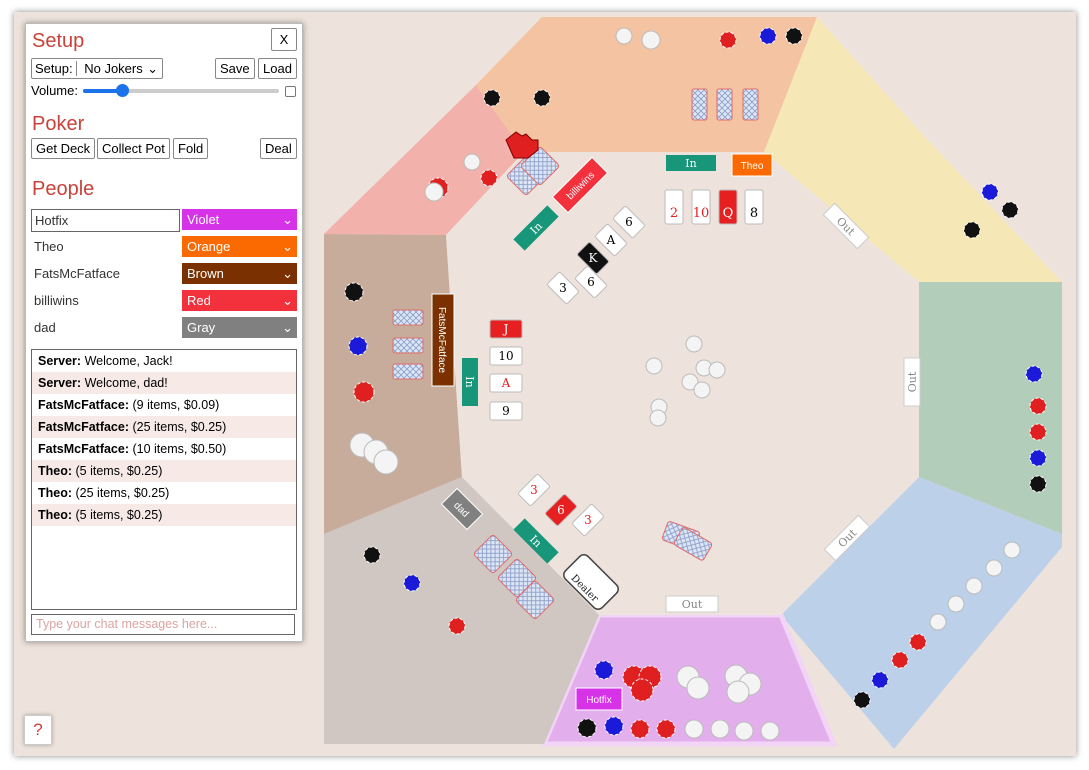  I want to click on setup-label: Setup:, so click(54, 68).